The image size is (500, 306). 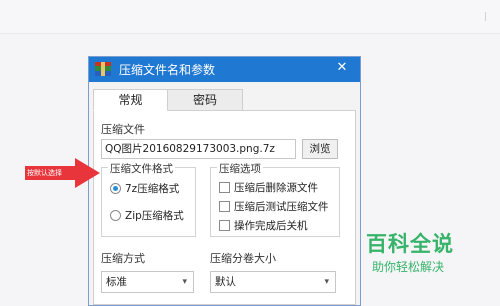 What do you see at coordinates (198, 149) in the screenshot?
I see `archive-name-input: QQ图片20160829173003.png.7z` at bounding box center [198, 149].